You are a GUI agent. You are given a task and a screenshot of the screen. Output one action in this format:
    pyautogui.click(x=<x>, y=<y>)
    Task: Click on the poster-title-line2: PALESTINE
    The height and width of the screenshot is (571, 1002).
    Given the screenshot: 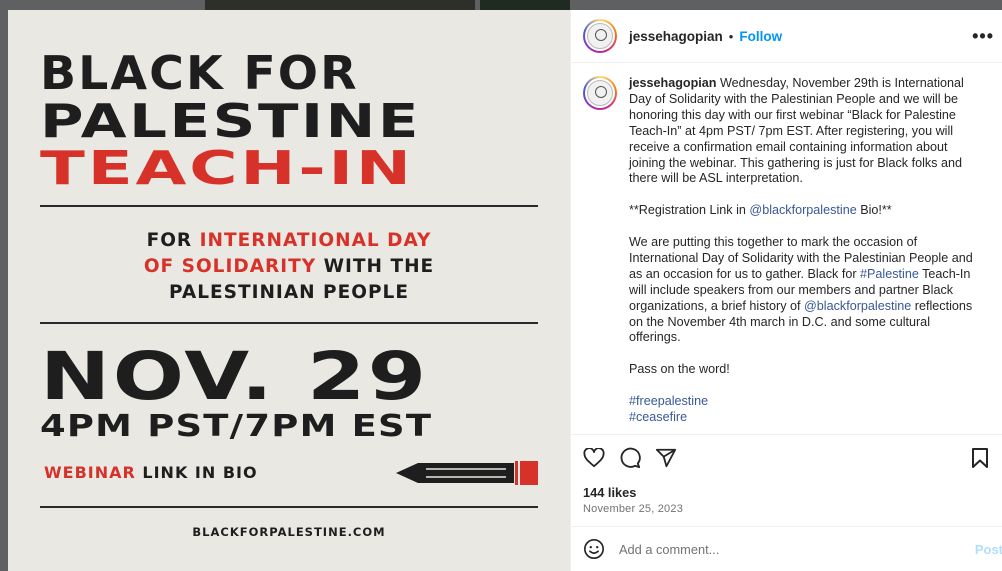 What is the action you would take?
    pyautogui.click(x=231, y=121)
    